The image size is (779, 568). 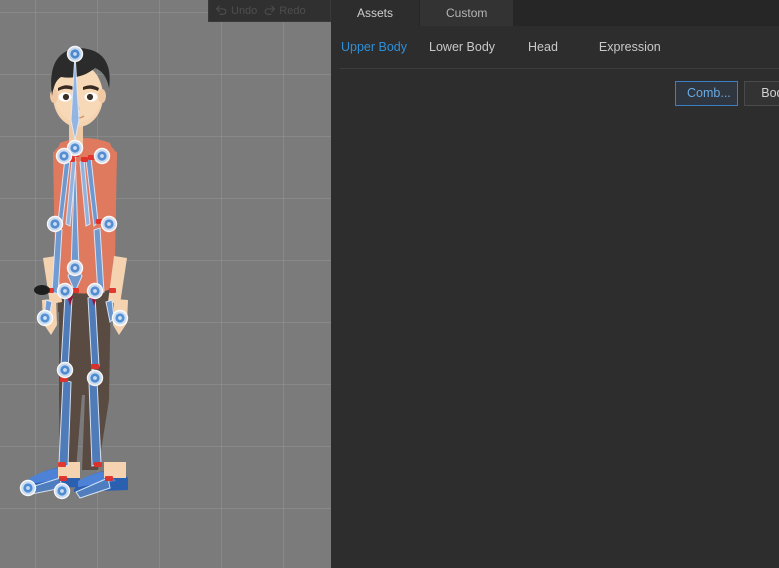 What do you see at coordinates (543, 47) in the screenshot?
I see `subtab-head: Head` at bounding box center [543, 47].